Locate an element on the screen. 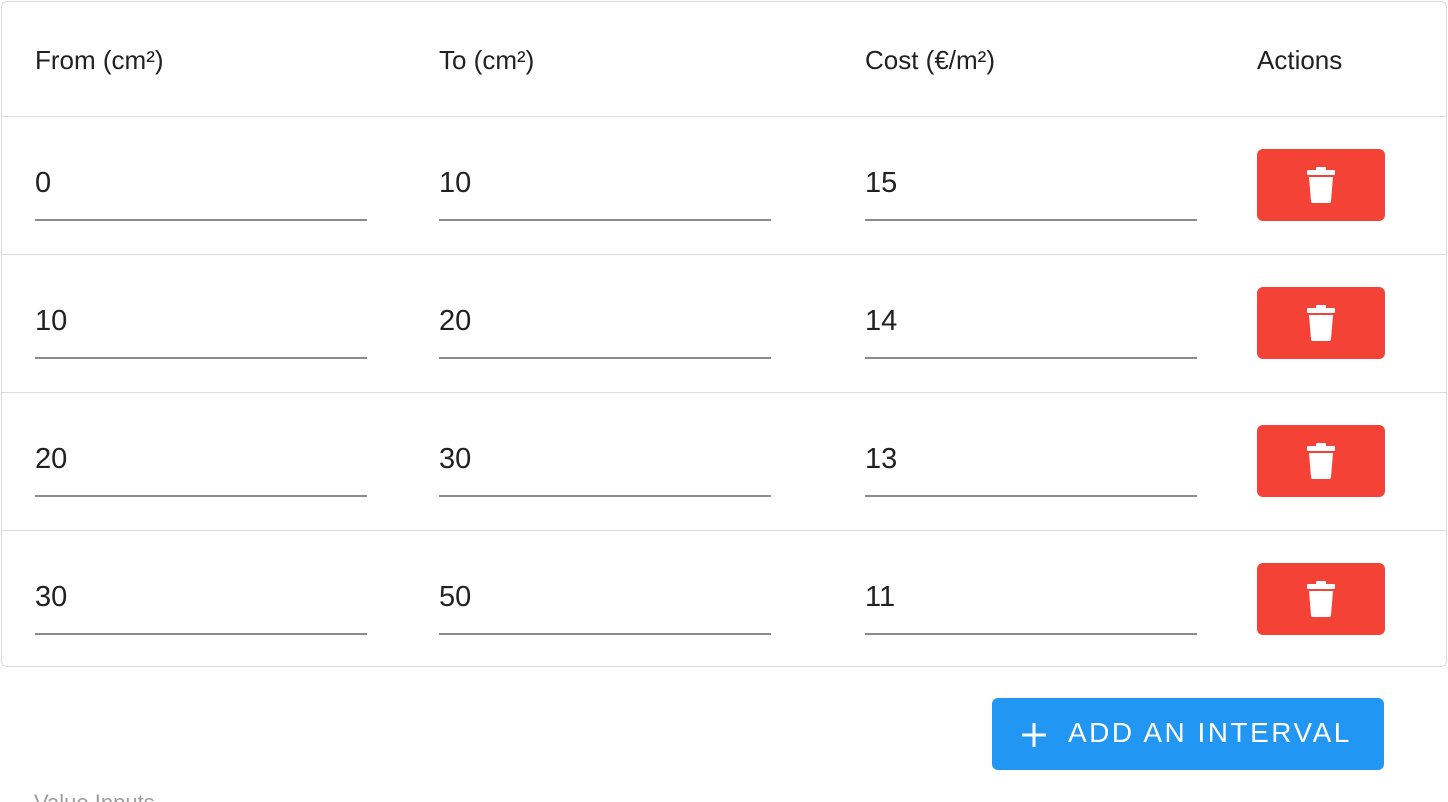 The image size is (1448, 802). plus-icon is located at coordinates (1034, 735).